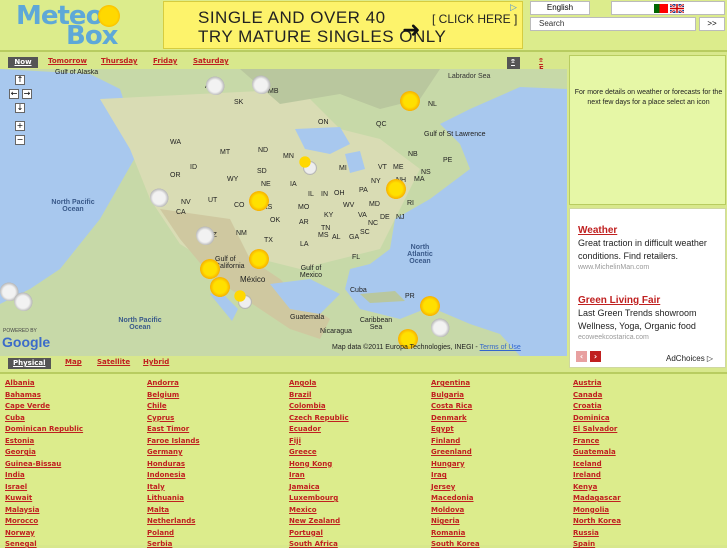 This screenshot has height=548, width=727. What do you see at coordinates (319, 418) in the screenshot?
I see `country-link: Czech Republic` at bounding box center [319, 418].